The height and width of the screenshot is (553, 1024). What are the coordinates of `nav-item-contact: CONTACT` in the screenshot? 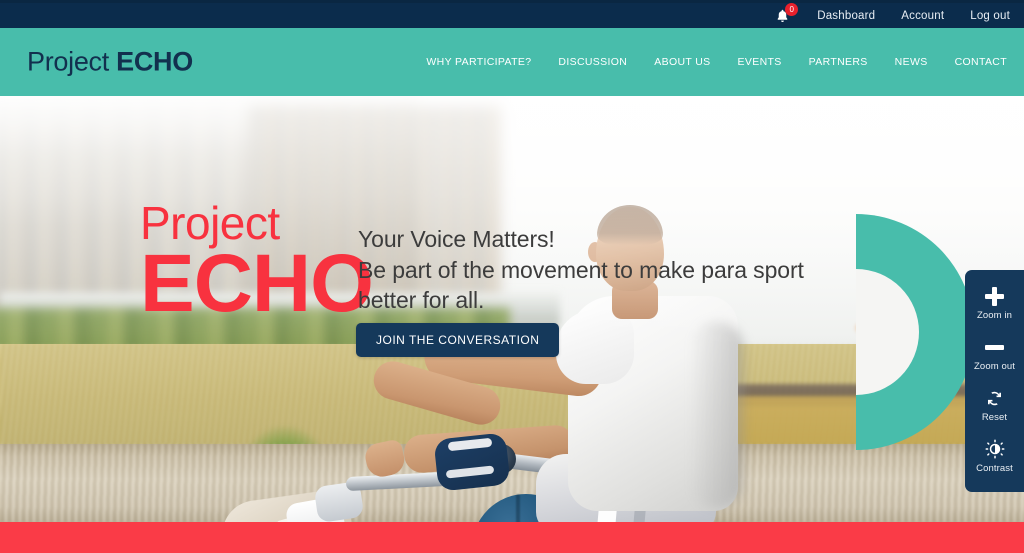 It's located at (981, 62).